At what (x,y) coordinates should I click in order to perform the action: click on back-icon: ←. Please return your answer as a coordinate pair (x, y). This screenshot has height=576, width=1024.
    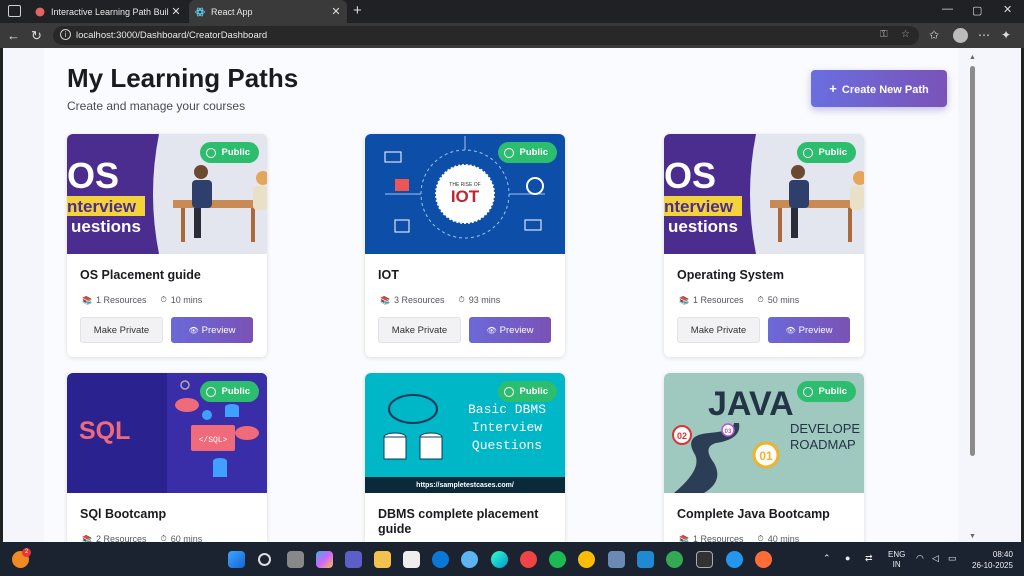
    Looking at the image, I should click on (13, 35).